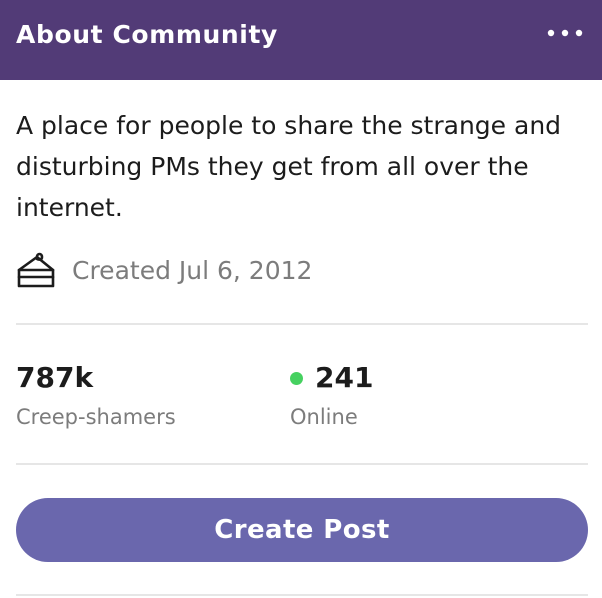 The image size is (602, 598). What do you see at coordinates (324, 417) in the screenshot?
I see `online-label: Online` at bounding box center [324, 417].